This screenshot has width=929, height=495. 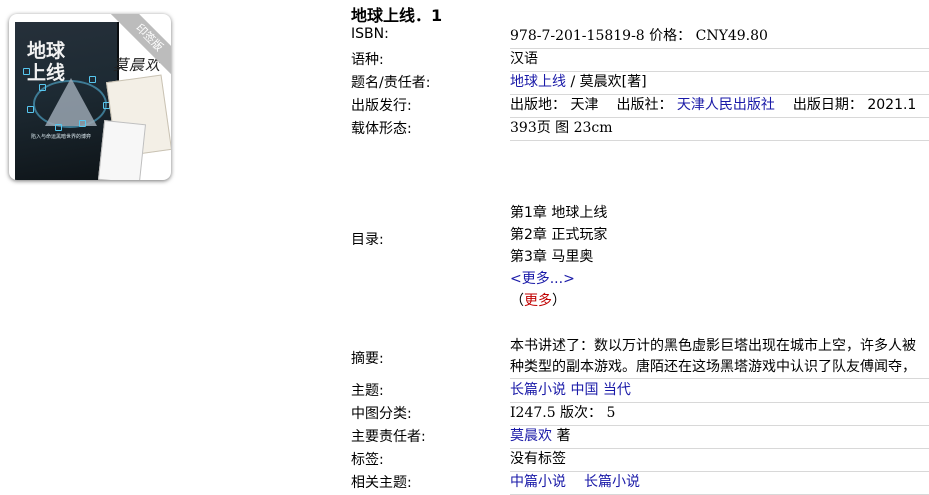 I want to click on title-link: 地球上线, so click(x=538, y=82).